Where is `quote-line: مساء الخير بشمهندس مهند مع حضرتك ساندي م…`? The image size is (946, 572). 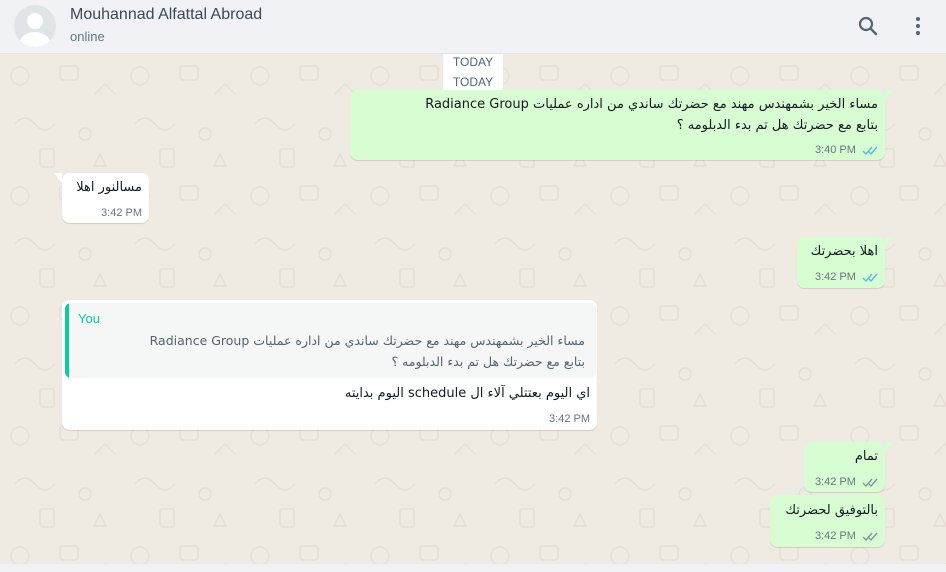
quote-line: مساء الخير بشمهندس مهند مع حضرتك ساندي م… is located at coordinates (367, 340).